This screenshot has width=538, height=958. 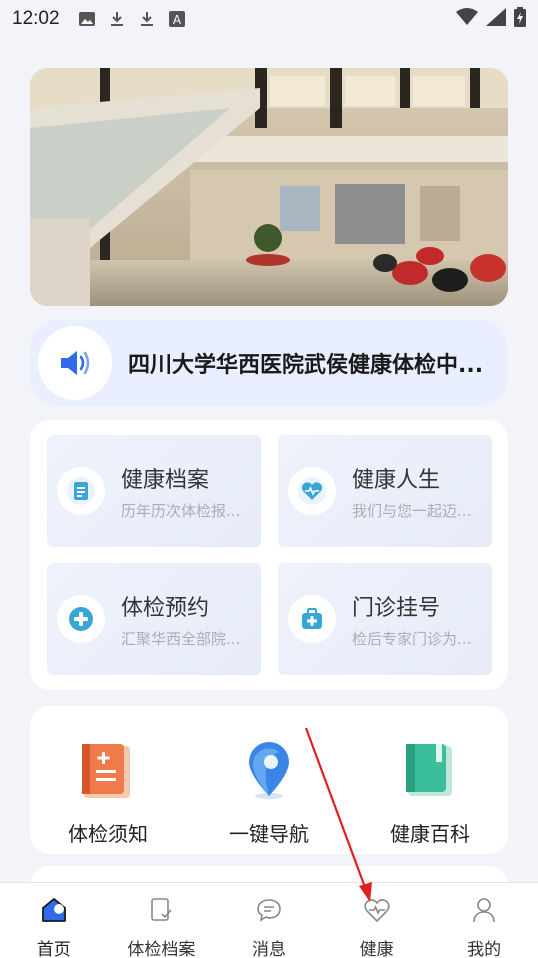 I want to click on quick-health-encyclopedia: 健康百科, so click(x=430, y=793).